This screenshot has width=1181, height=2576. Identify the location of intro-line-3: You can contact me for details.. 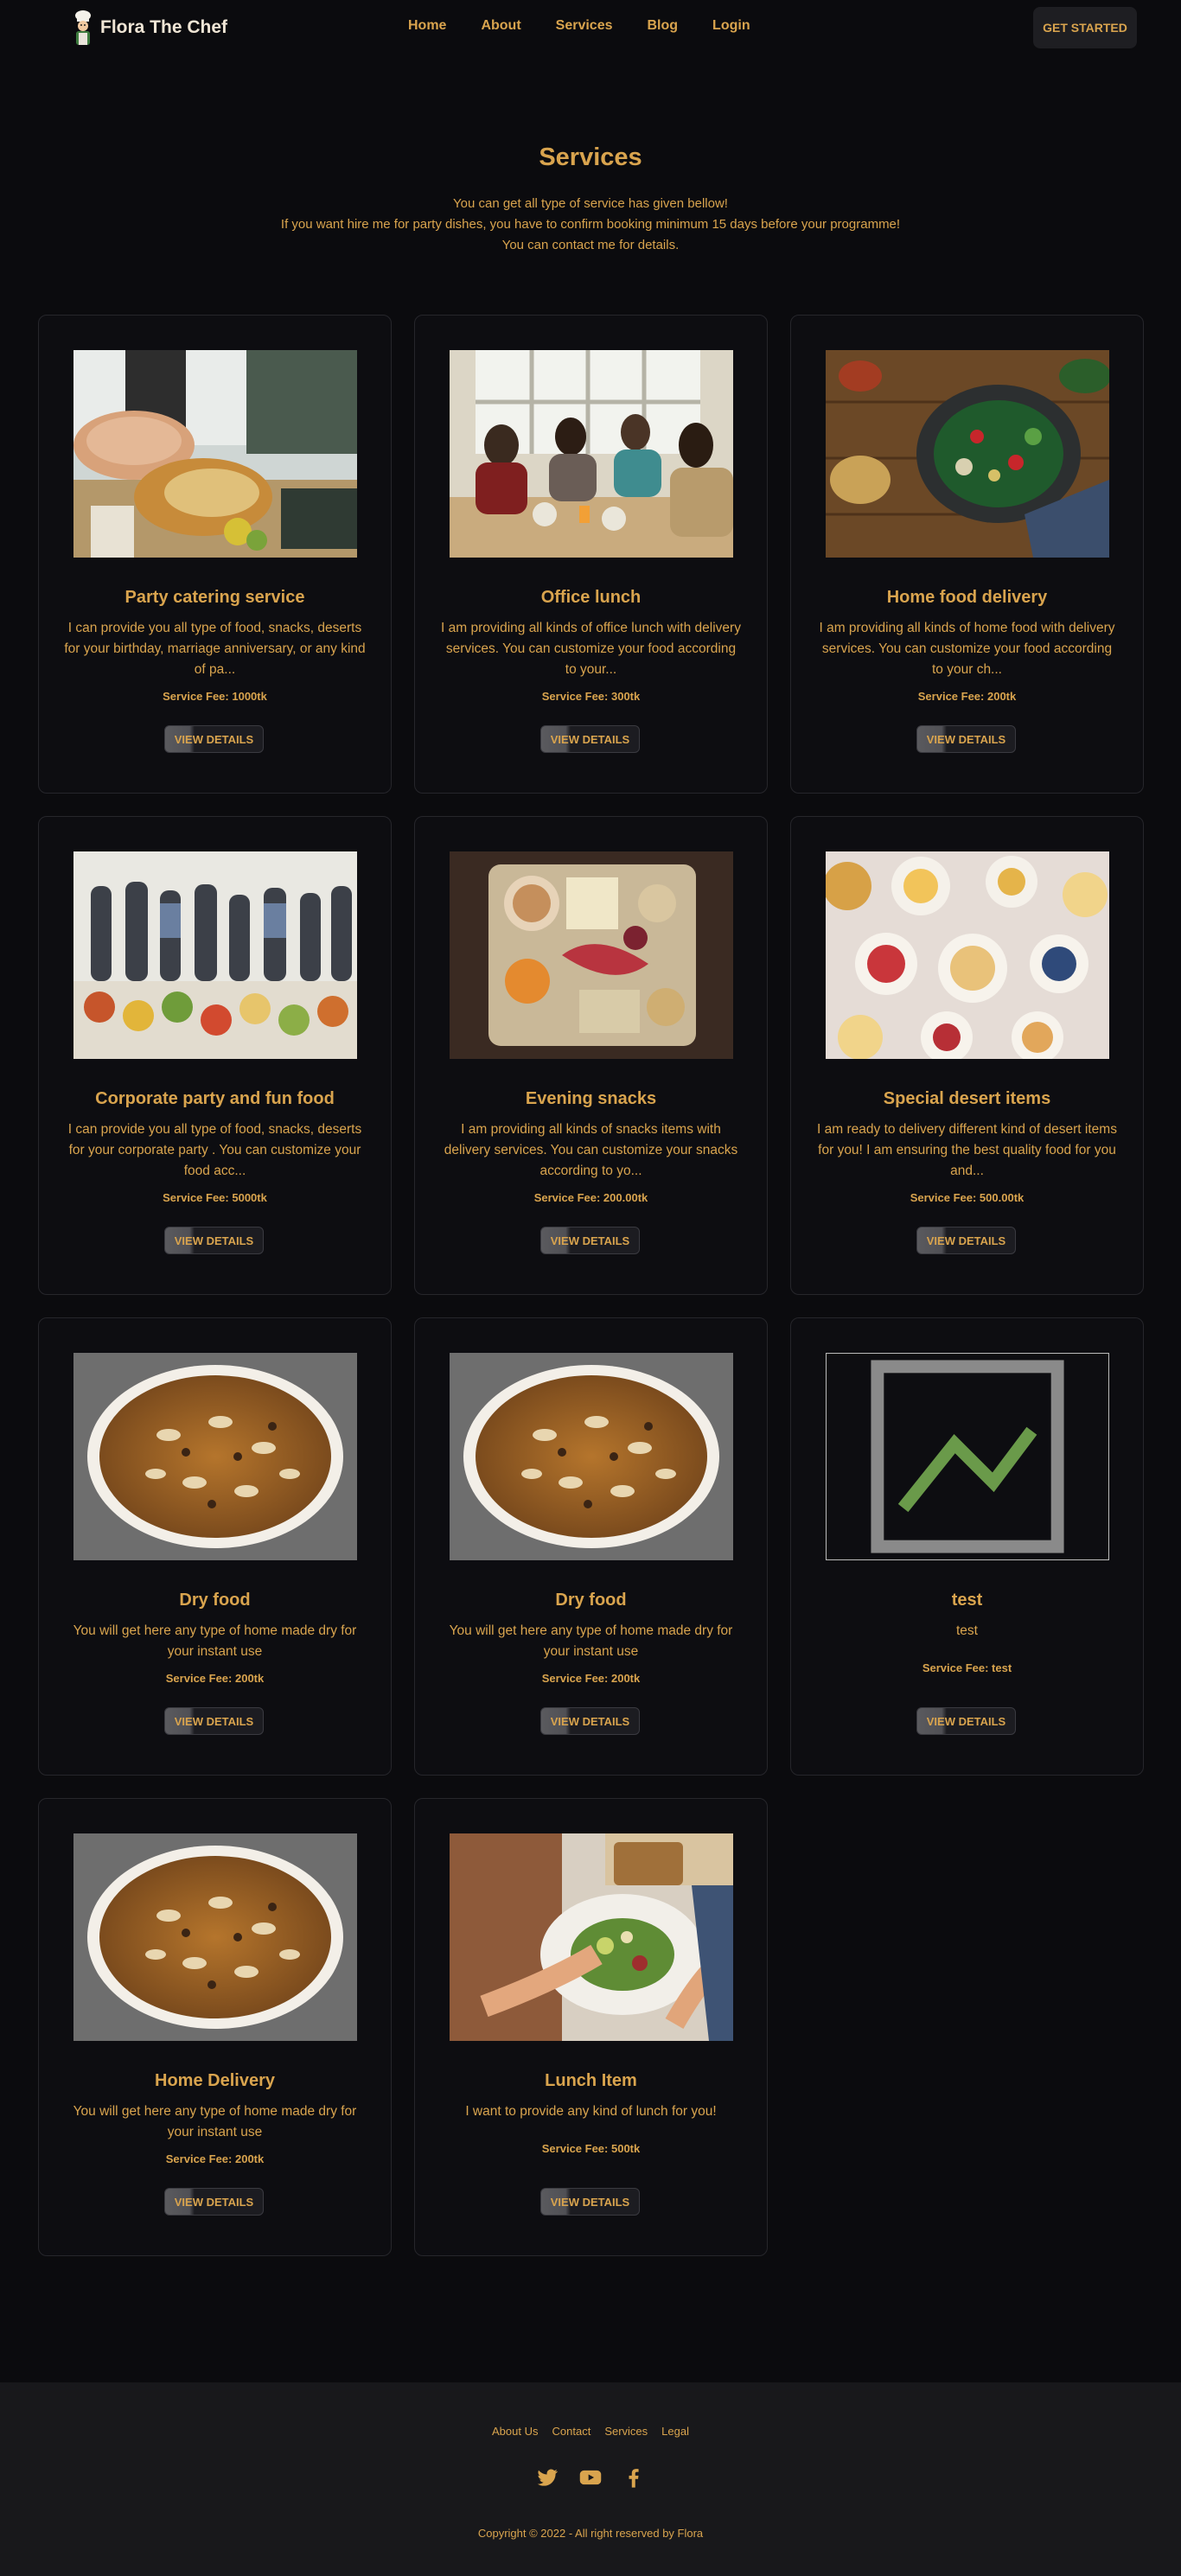
(590, 245).